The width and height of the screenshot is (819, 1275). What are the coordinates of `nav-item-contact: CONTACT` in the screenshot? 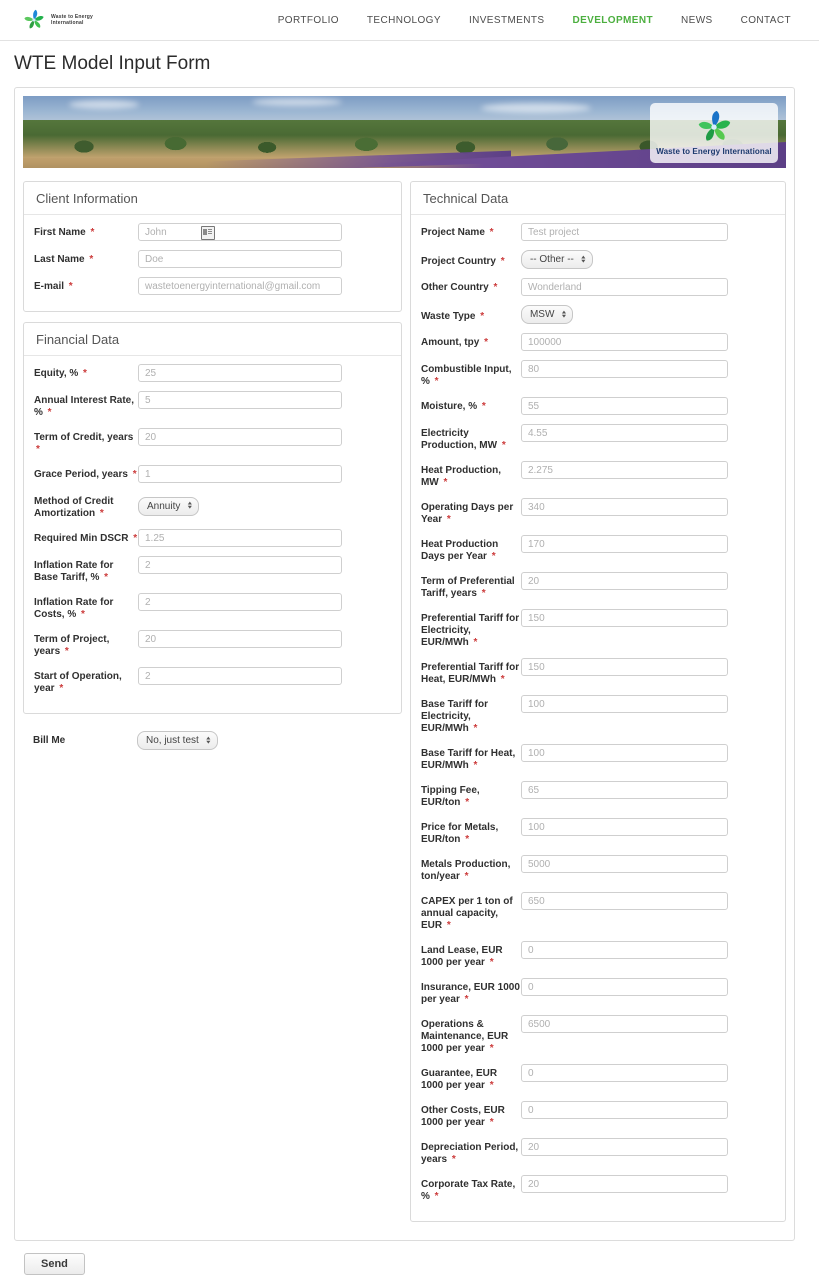 It's located at (766, 20).